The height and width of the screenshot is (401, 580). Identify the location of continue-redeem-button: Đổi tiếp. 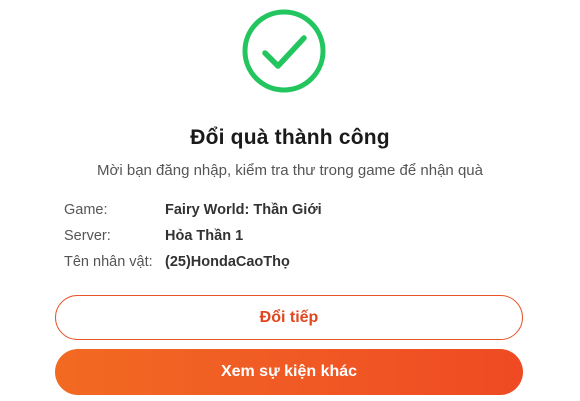
(289, 317).